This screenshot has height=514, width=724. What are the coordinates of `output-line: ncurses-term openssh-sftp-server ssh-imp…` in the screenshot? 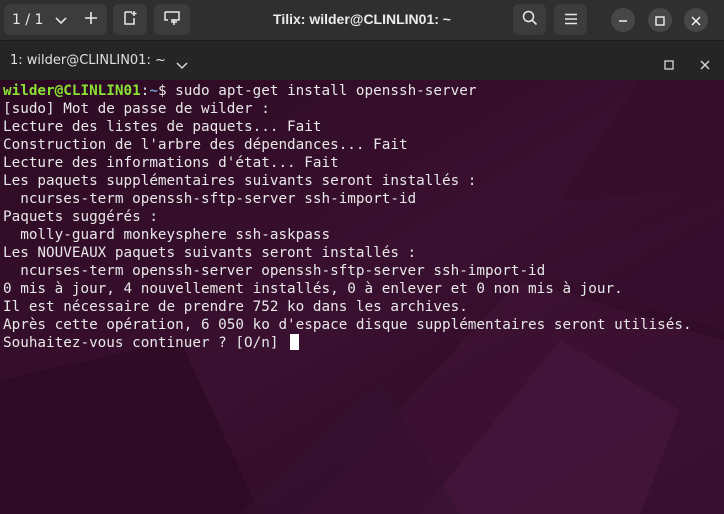 It's located at (210, 199).